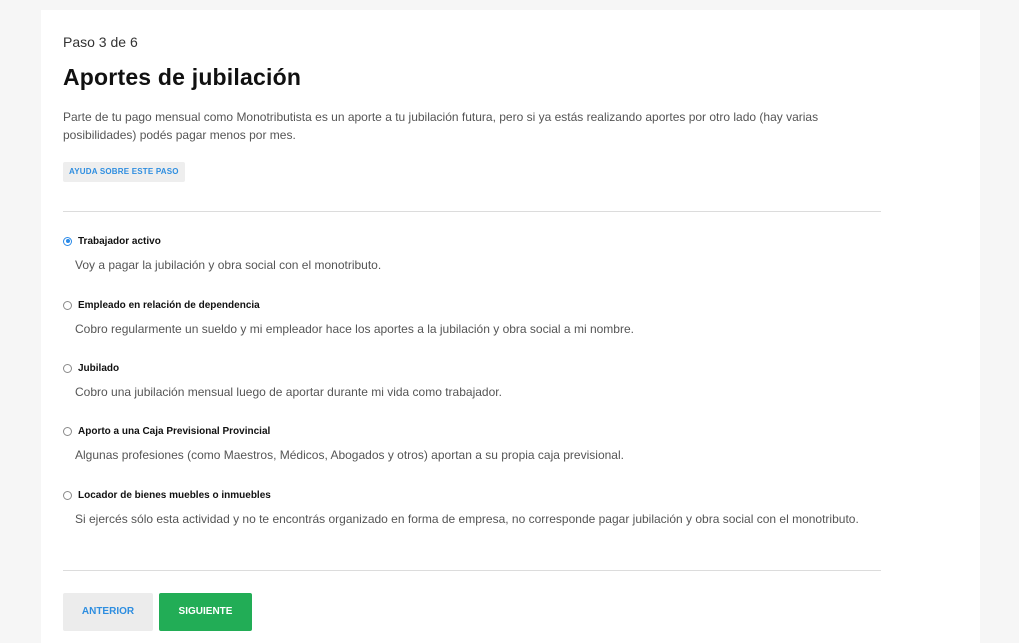 Image resolution: width=1019 pixels, height=643 pixels. Describe the element at coordinates (472, 305) in the screenshot. I see `option-row: Empleado en relación de dependencia` at that location.